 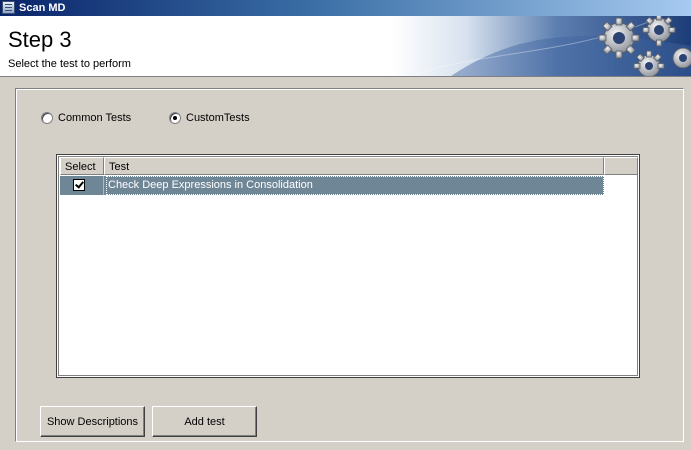 What do you see at coordinates (40, 39) in the screenshot?
I see `step-title: Step 3` at bounding box center [40, 39].